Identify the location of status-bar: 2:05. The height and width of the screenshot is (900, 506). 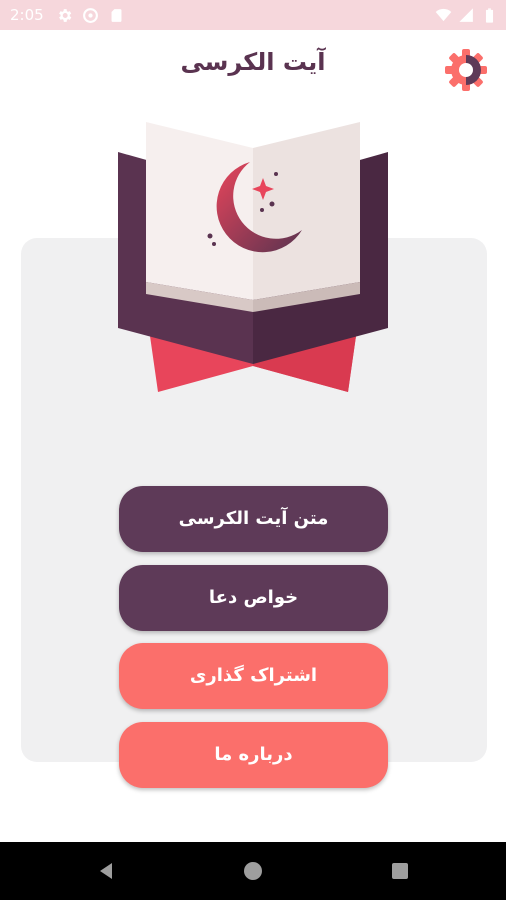
(253, 15).